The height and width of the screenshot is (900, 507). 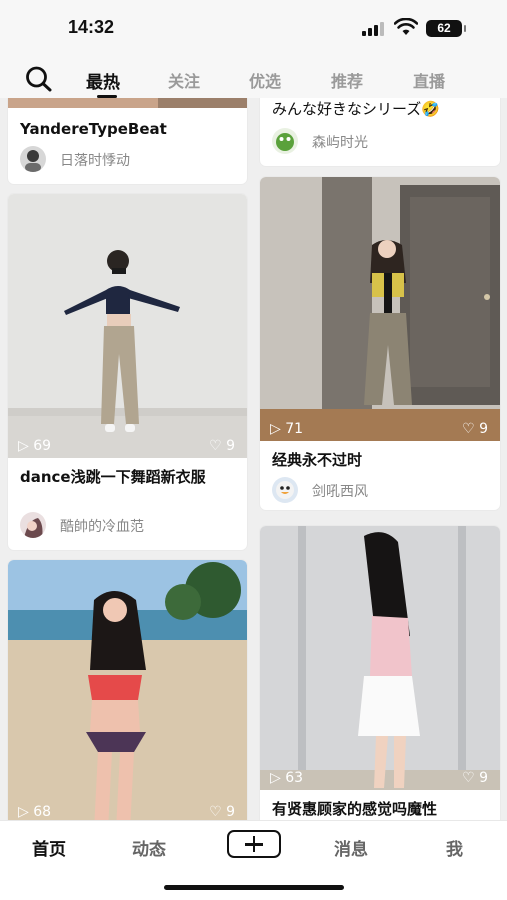 I want to click on plus-icon, so click(x=254, y=844).